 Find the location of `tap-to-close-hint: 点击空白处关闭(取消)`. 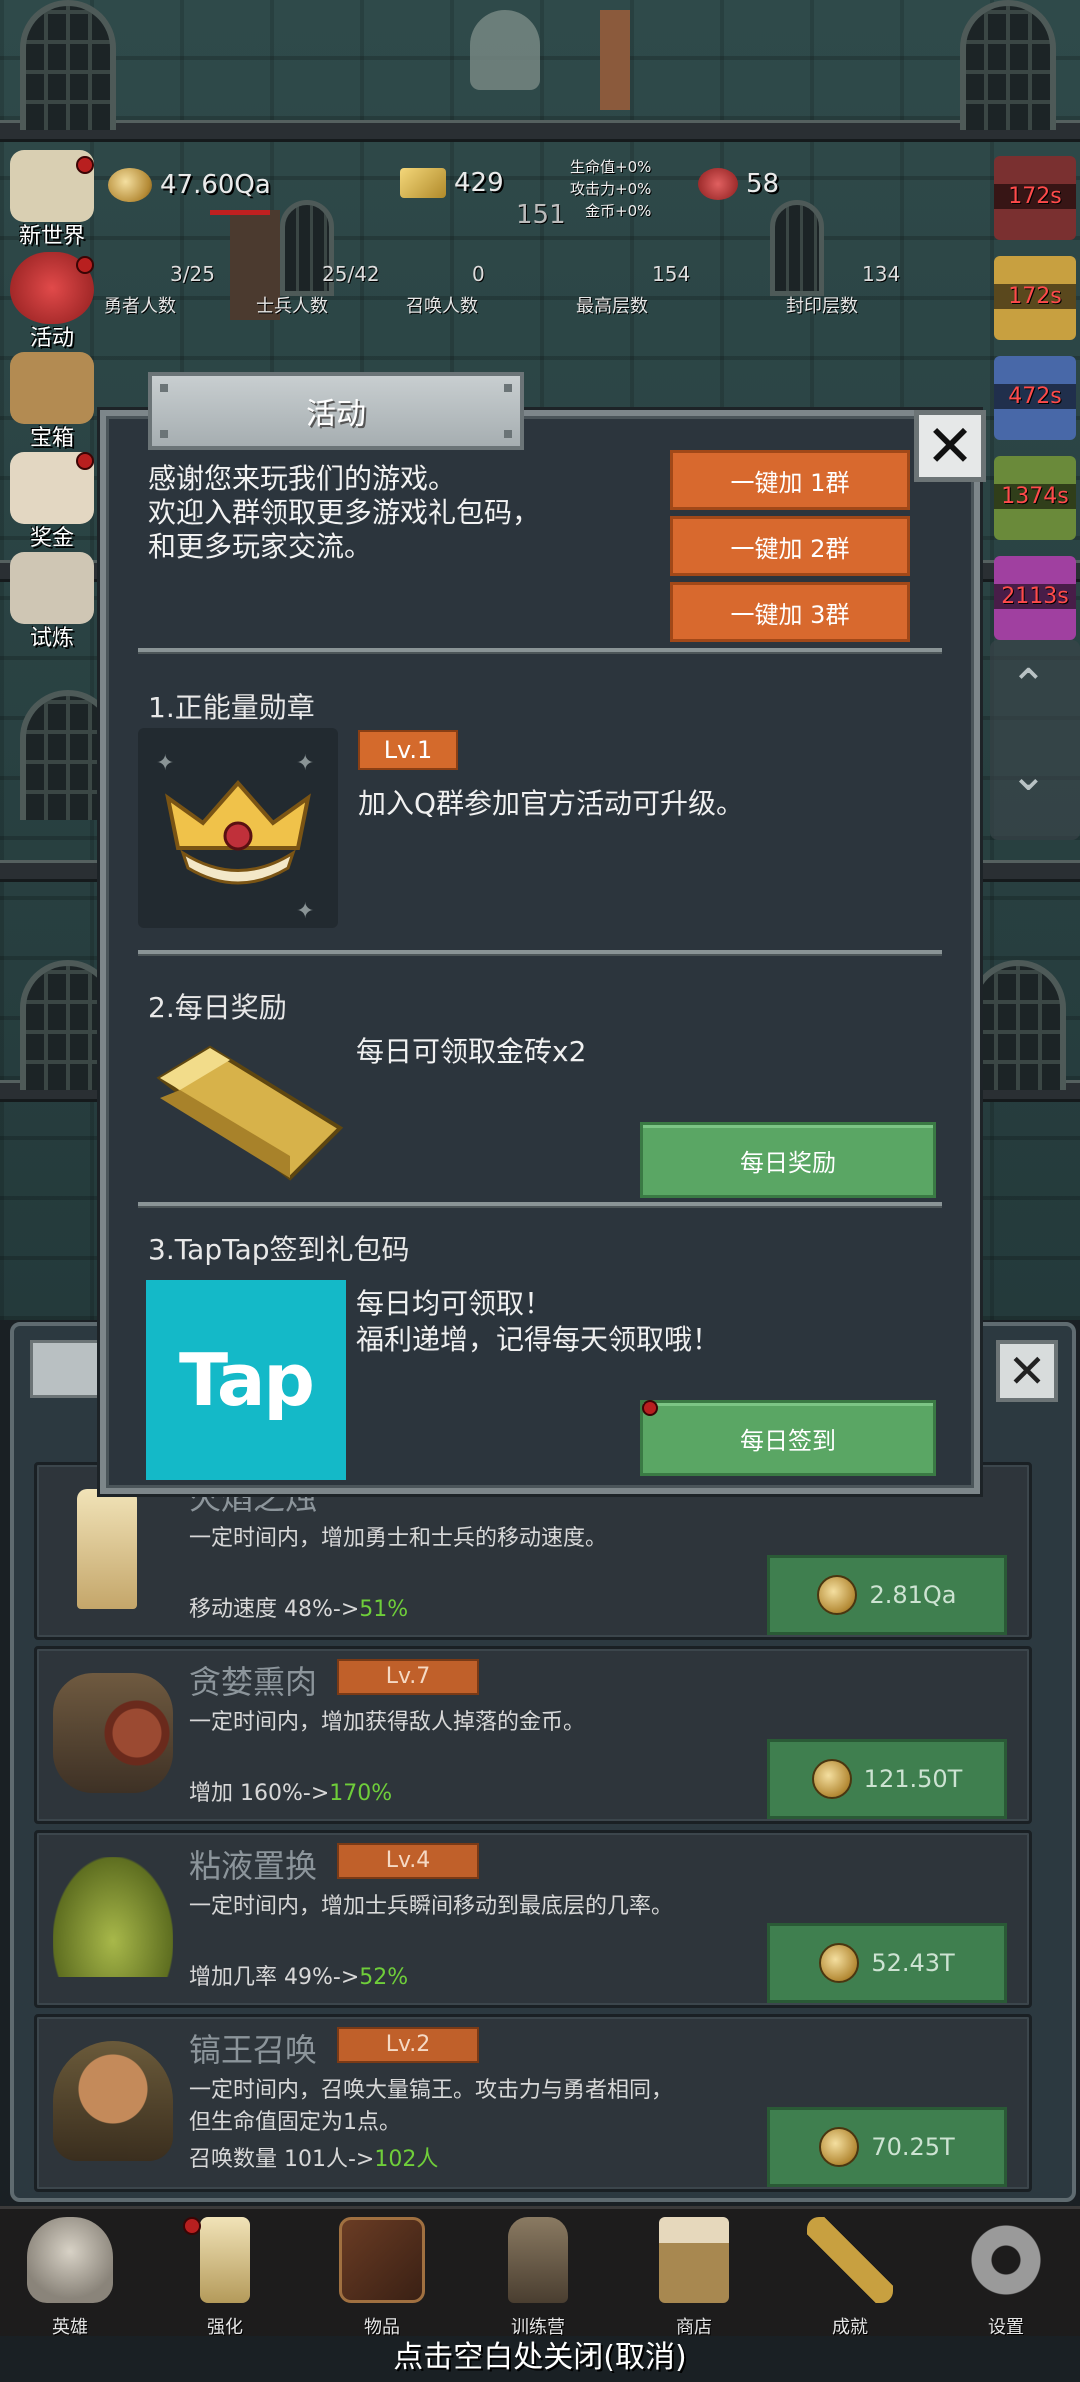

tap-to-close-hint: 点击空白处关闭(取消) is located at coordinates (540, 2354).